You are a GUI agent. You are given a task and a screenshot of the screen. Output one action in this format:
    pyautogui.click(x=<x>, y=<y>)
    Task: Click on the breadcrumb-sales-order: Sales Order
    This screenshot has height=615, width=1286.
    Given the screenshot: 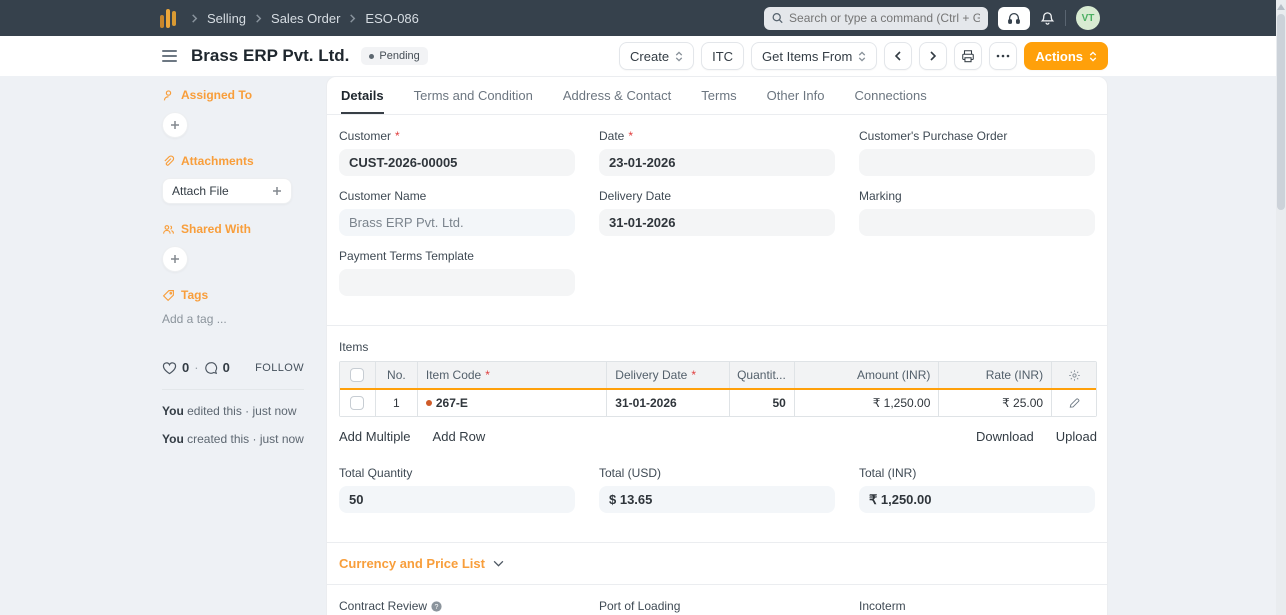 What is the action you would take?
    pyautogui.click(x=305, y=18)
    